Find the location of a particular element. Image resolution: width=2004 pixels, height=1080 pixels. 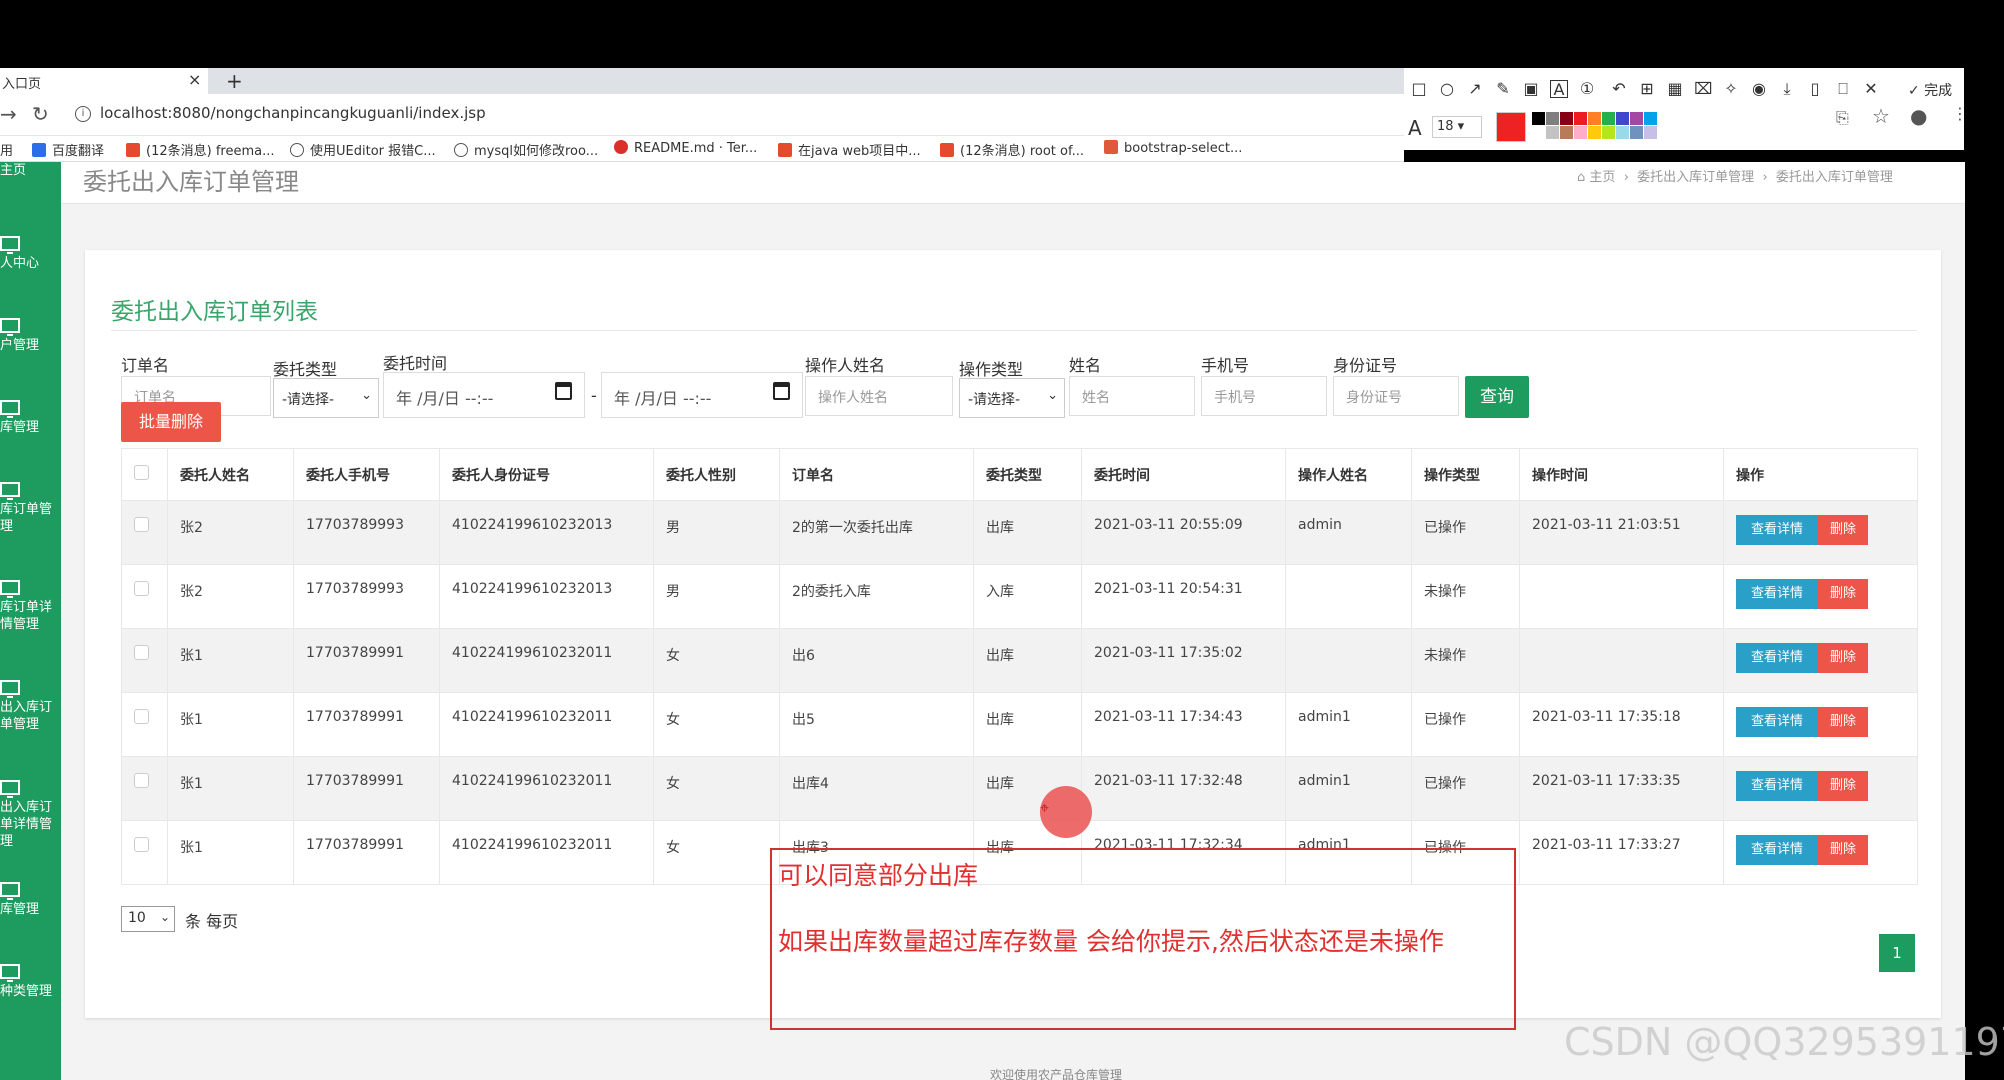

font-size-select: 18 ▾ is located at coordinates (1457, 127).